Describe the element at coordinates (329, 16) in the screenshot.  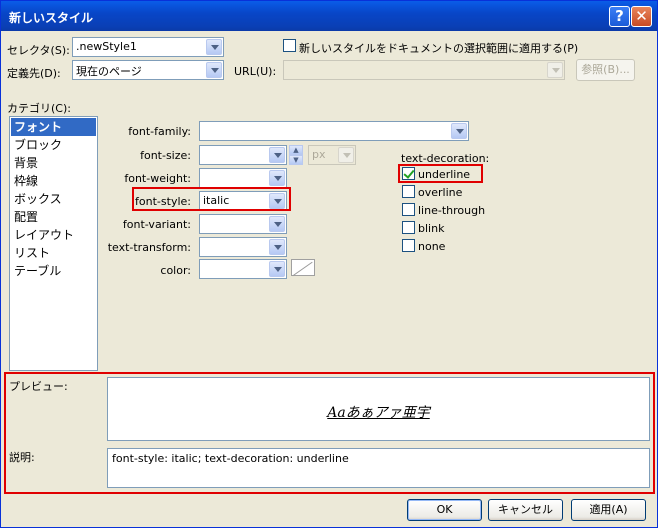
I see `title-bar: 新しいスタイル ? ✕` at that location.